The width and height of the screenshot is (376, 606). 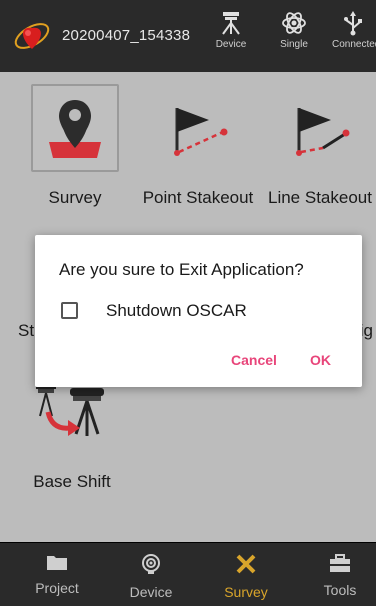 I want to click on point-stakeout-icon, so click(x=201, y=132).